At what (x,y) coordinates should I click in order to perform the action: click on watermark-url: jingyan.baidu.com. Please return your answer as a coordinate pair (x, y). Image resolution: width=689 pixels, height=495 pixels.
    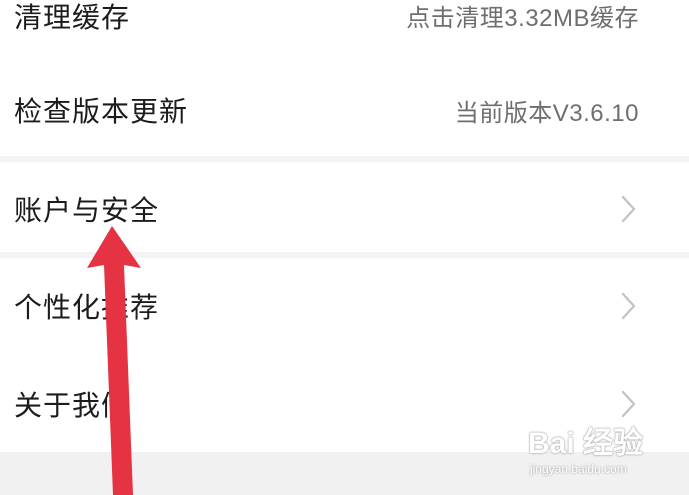
    Looking at the image, I should click on (578, 469).